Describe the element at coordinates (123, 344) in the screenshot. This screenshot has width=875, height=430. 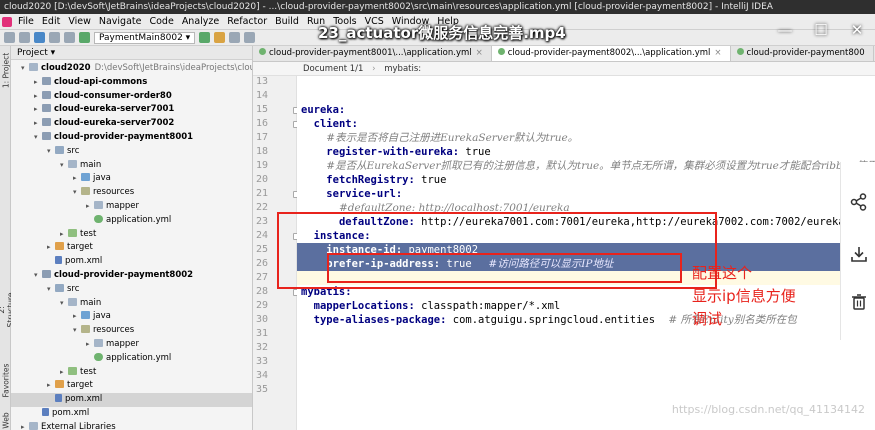
I see `tree-item-label: mapper` at that location.